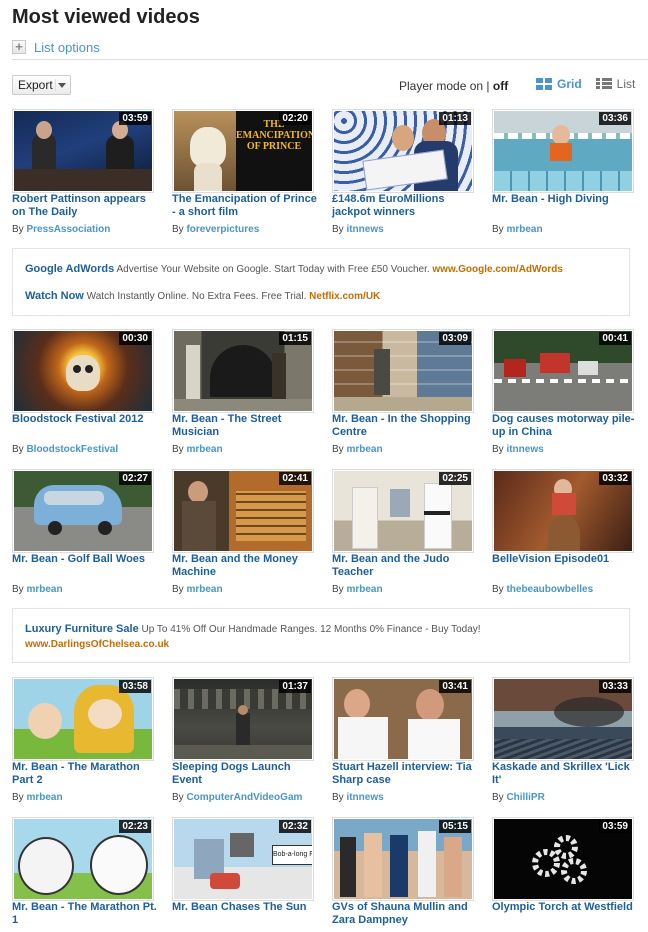 This screenshot has width=648, height=932. Describe the element at coordinates (41, 85) in the screenshot. I see `export-dropdown: Export` at that location.